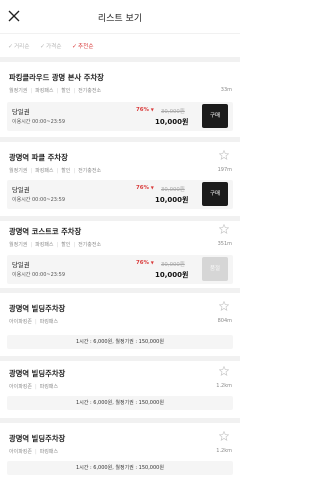  Describe the element at coordinates (224, 321) in the screenshot. I see `lot-distance: 804m` at that location.